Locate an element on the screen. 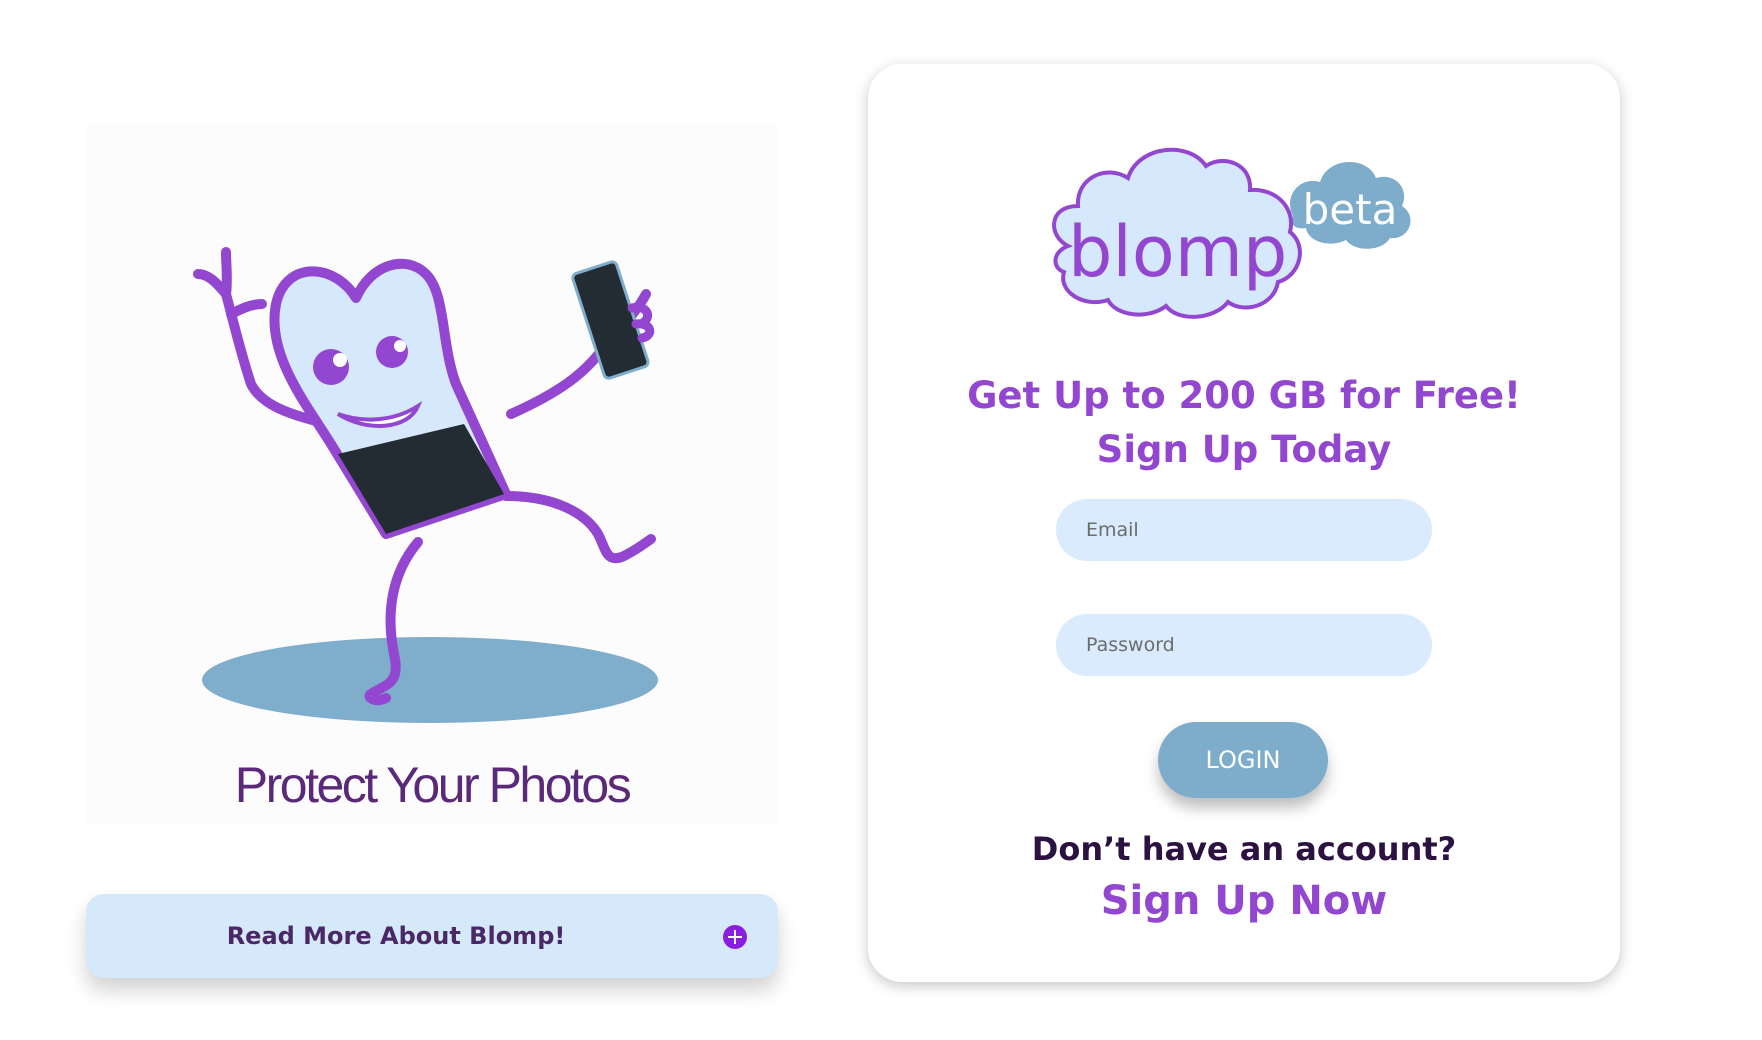  email-field is located at coordinates (1244, 530).